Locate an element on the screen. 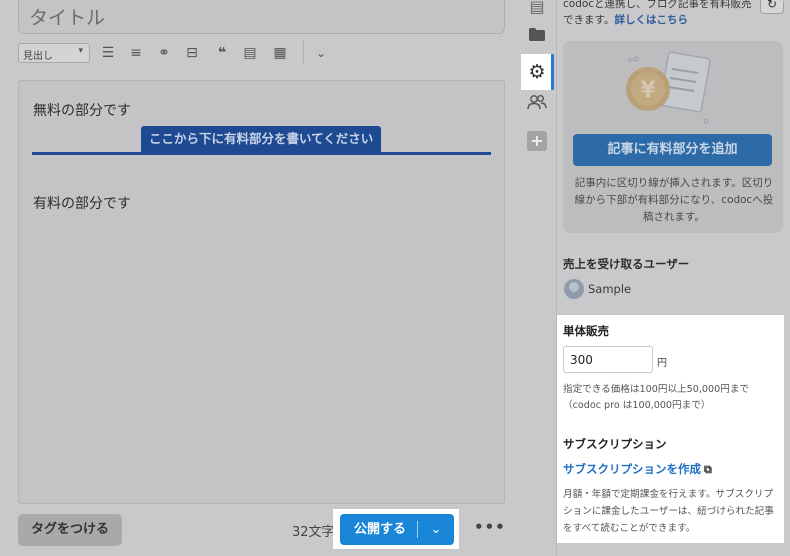  title-input: タイトル is located at coordinates (261, 17).